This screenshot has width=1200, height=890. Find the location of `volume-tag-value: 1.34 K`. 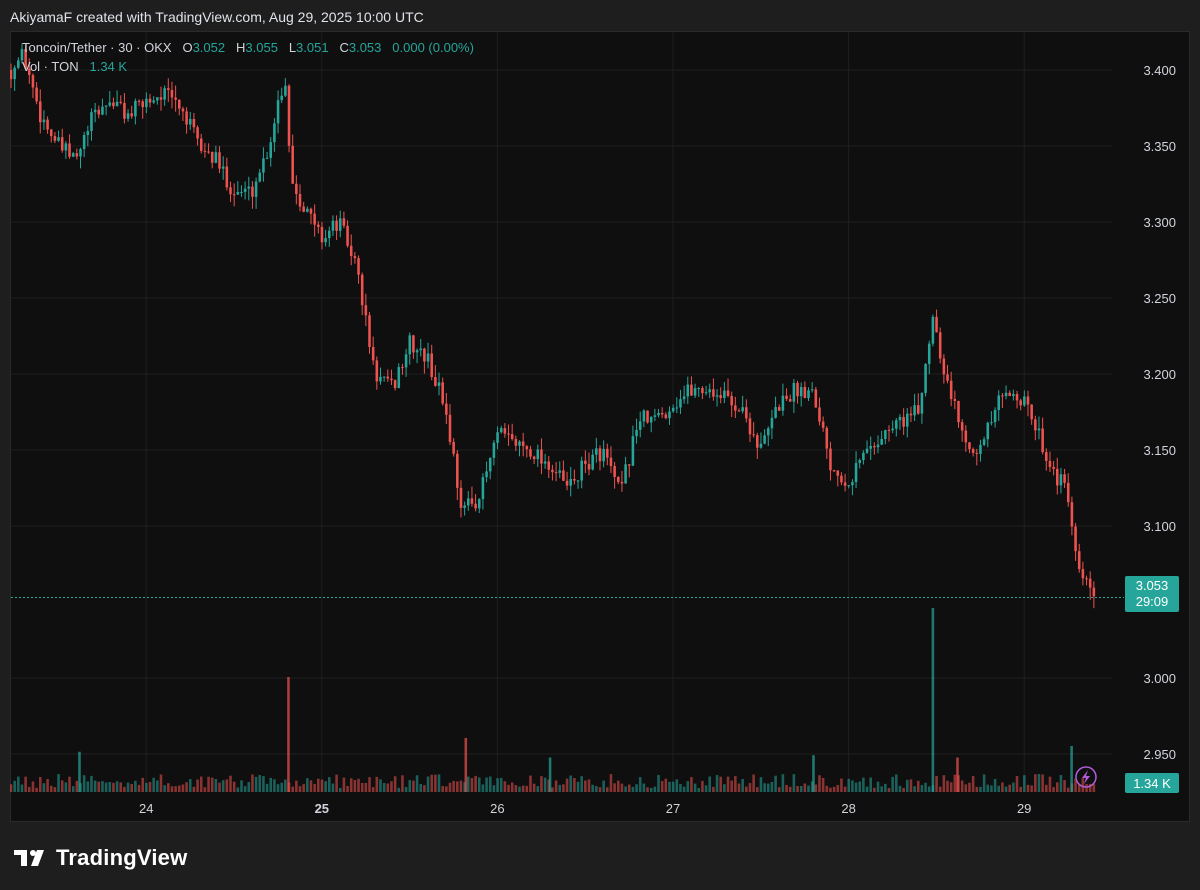

volume-tag-value: 1.34 K is located at coordinates (1152, 783).